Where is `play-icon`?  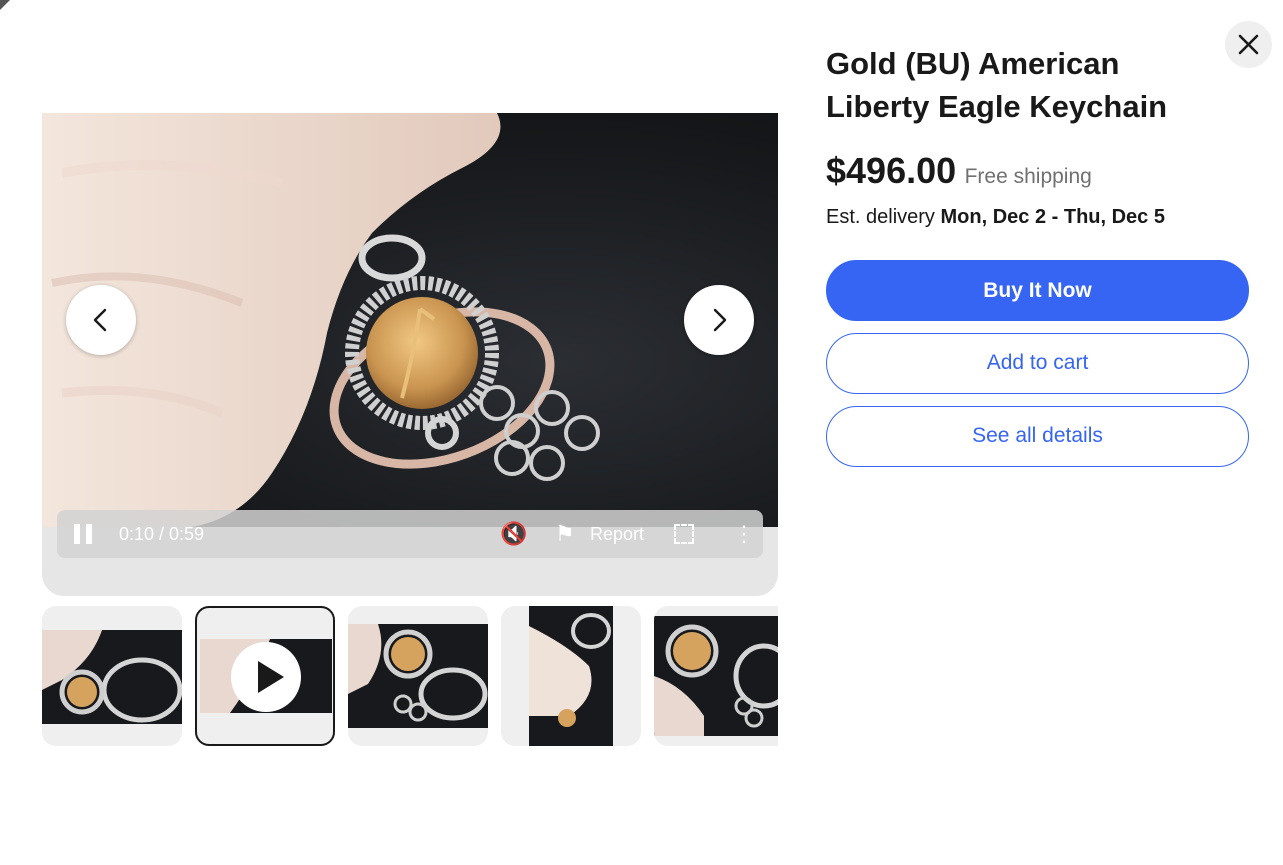
play-icon is located at coordinates (266, 677).